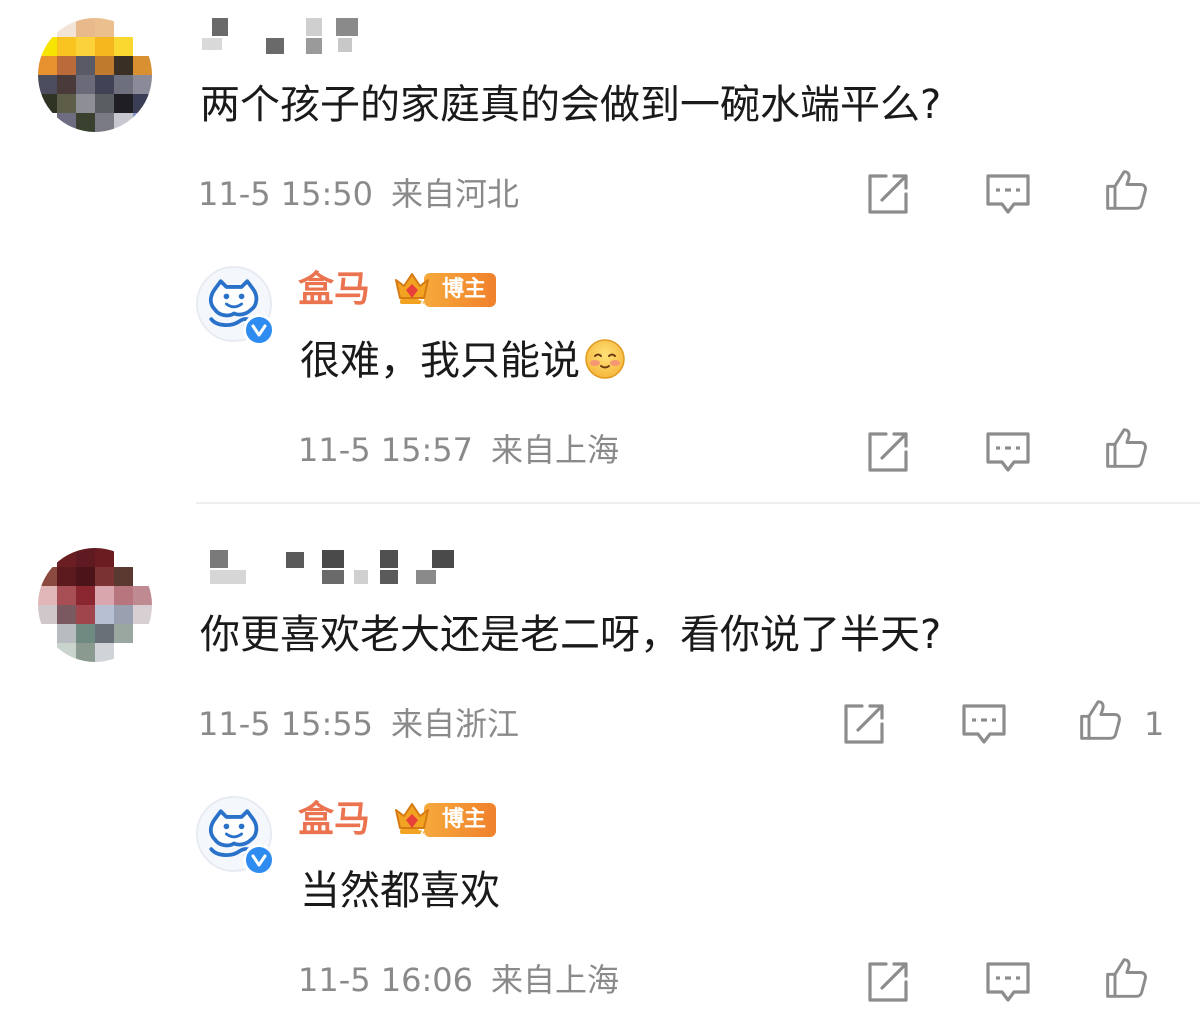  Describe the element at coordinates (386, 450) in the screenshot. I see `reply-time: 11-5 15:57` at that location.